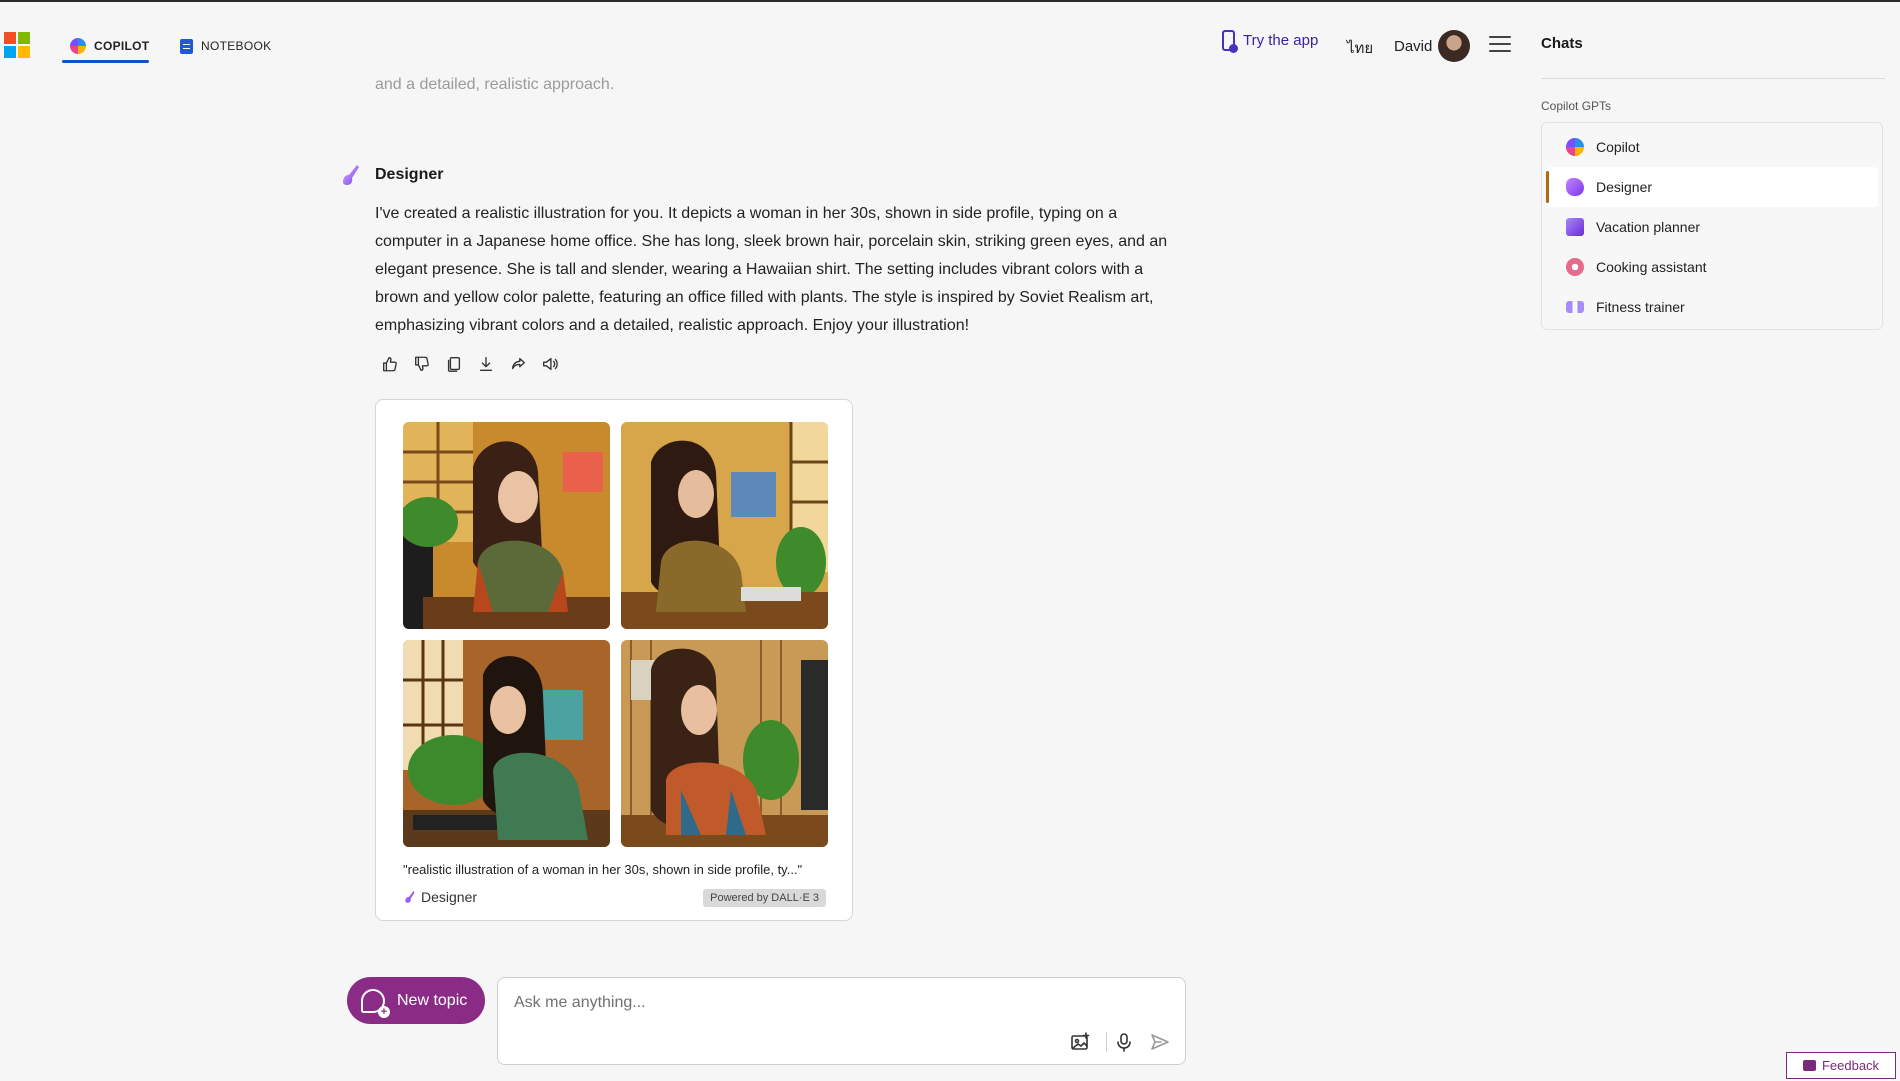 The image size is (1900, 1081). I want to click on active-tab-indicator, so click(105, 61).